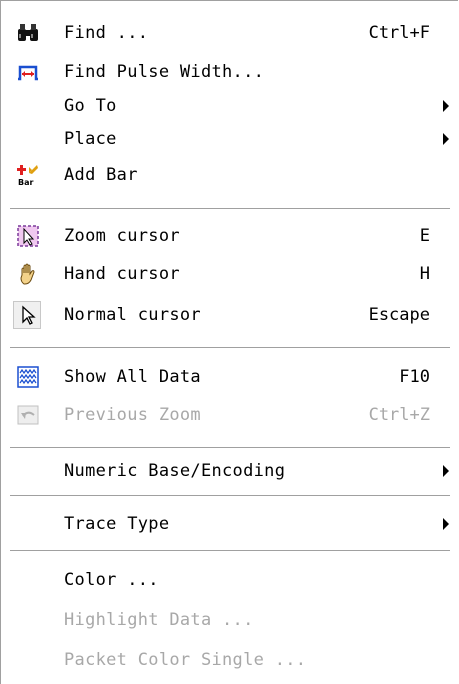  What do you see at coordinates (117, 524) in the screenshot?
I see `menu-item-label: Trace Type` at bounding box center [117, 524].